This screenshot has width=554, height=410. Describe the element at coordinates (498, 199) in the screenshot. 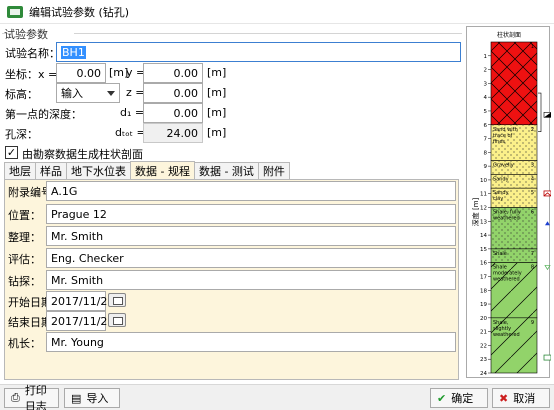

I see `profile-layer-label: clay` at that location.